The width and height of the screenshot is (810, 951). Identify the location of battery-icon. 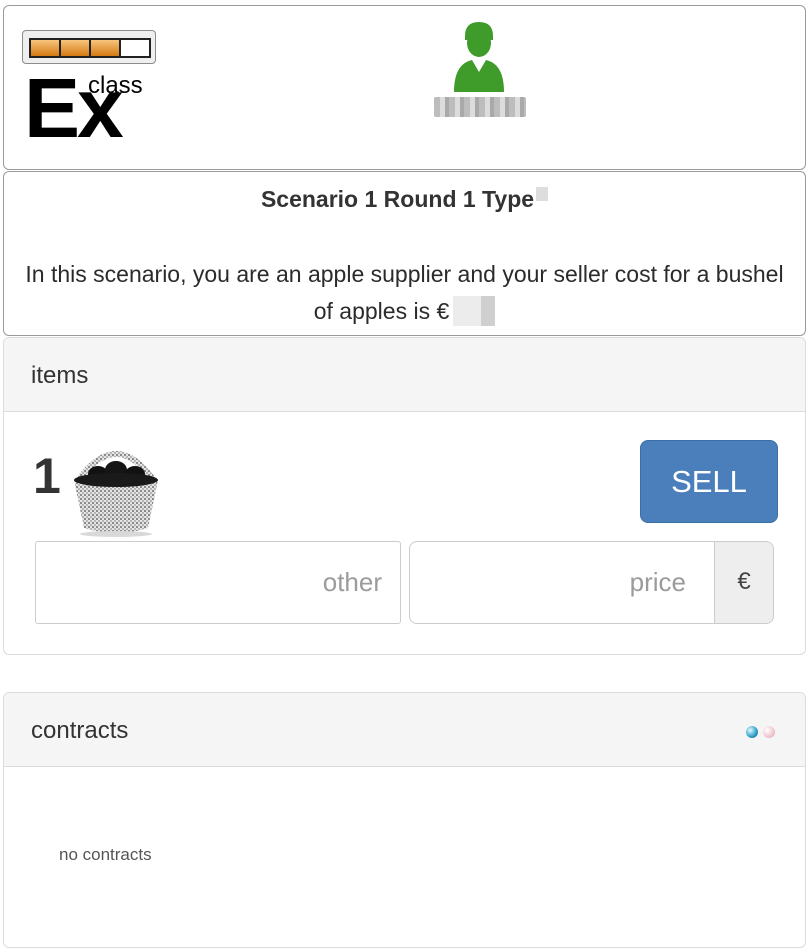
(89, 47).